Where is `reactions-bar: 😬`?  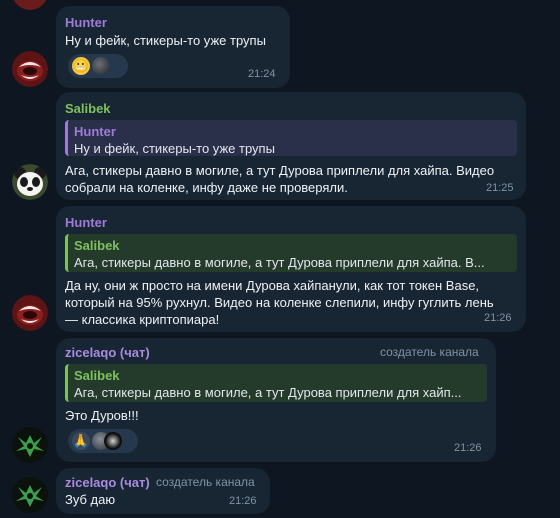 reactions-bar: 😬 is located at coordinates (98, 66).